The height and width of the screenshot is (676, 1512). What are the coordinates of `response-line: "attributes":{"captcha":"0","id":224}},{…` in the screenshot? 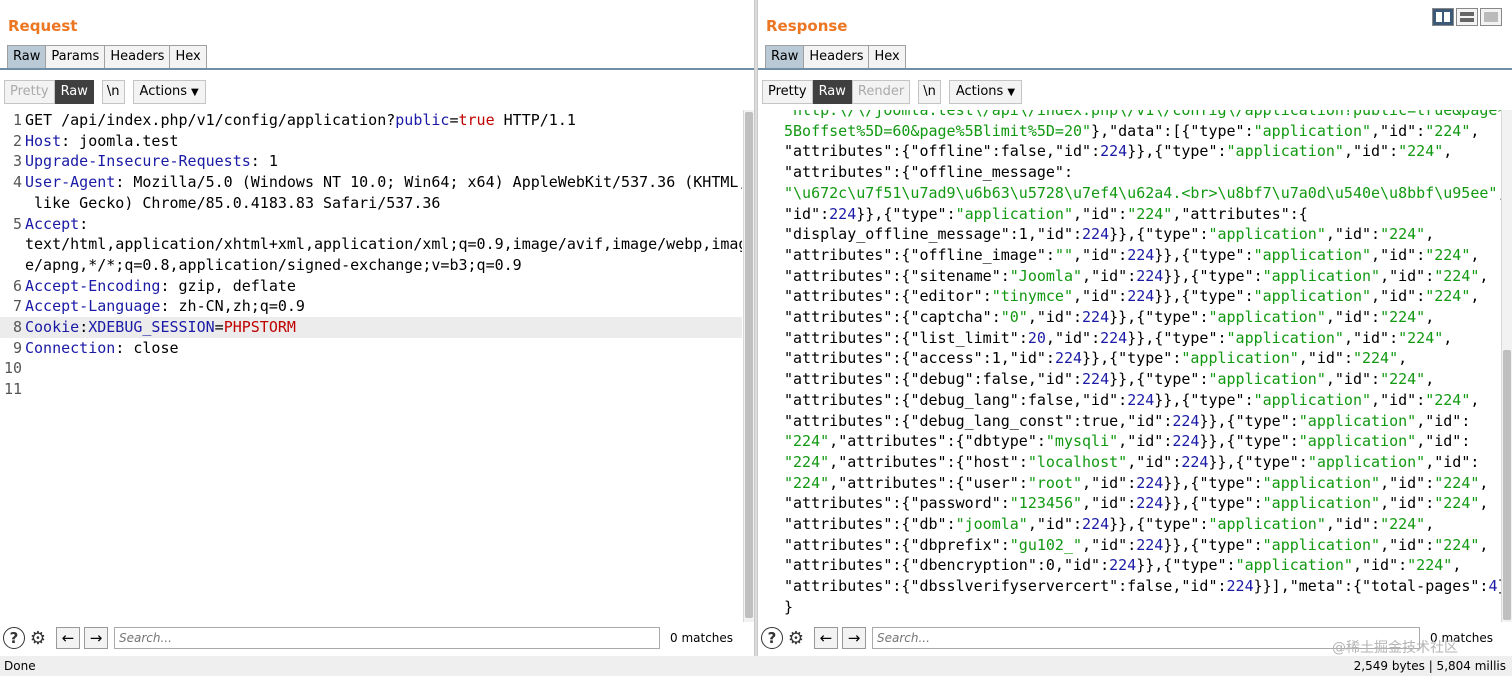 It's located at (1109, 317).